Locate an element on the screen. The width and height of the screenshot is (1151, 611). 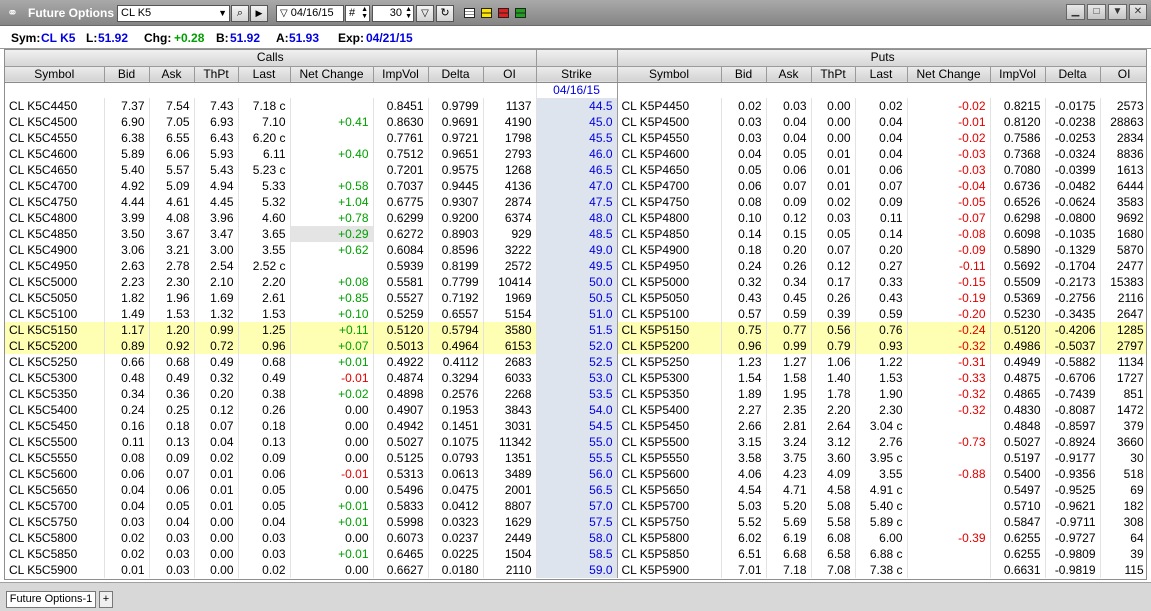
call-bid-cell: 1.17 is located at coordinates (127, 330).